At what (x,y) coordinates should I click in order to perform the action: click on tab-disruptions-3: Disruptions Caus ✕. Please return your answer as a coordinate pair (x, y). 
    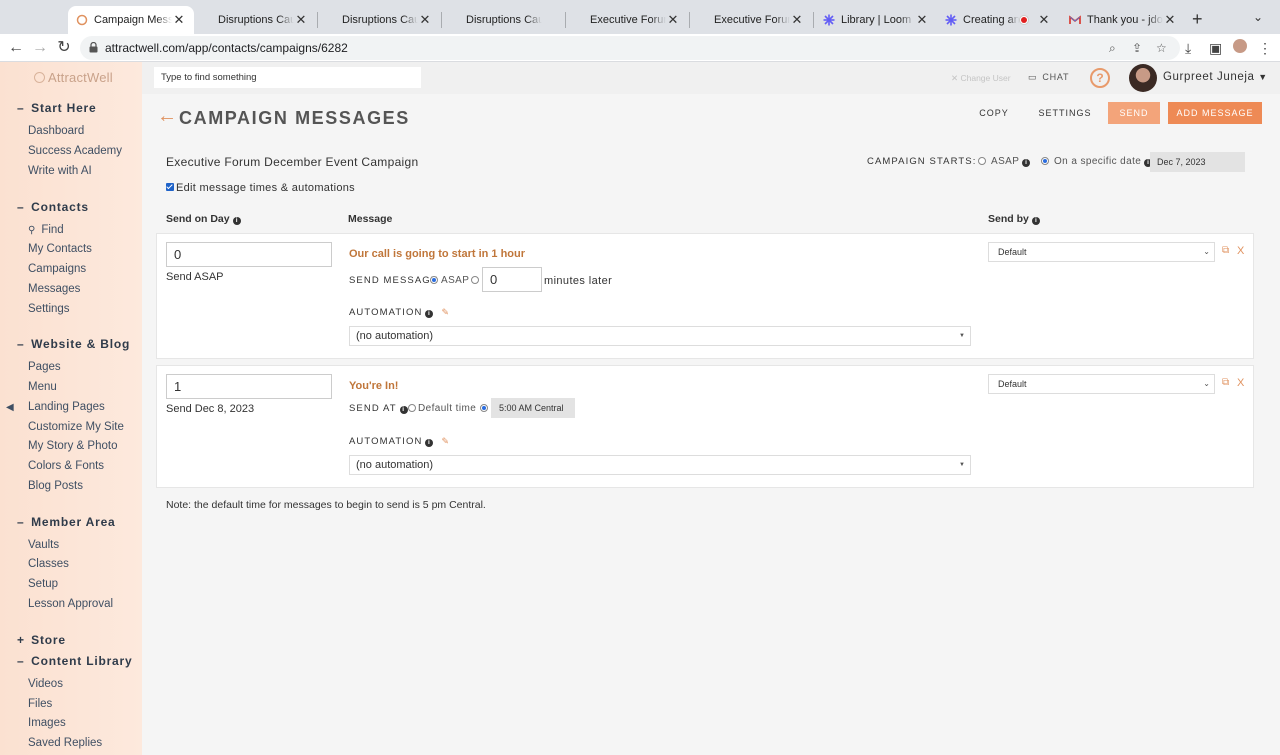
    Looking at the image, I should click on (511, 20).